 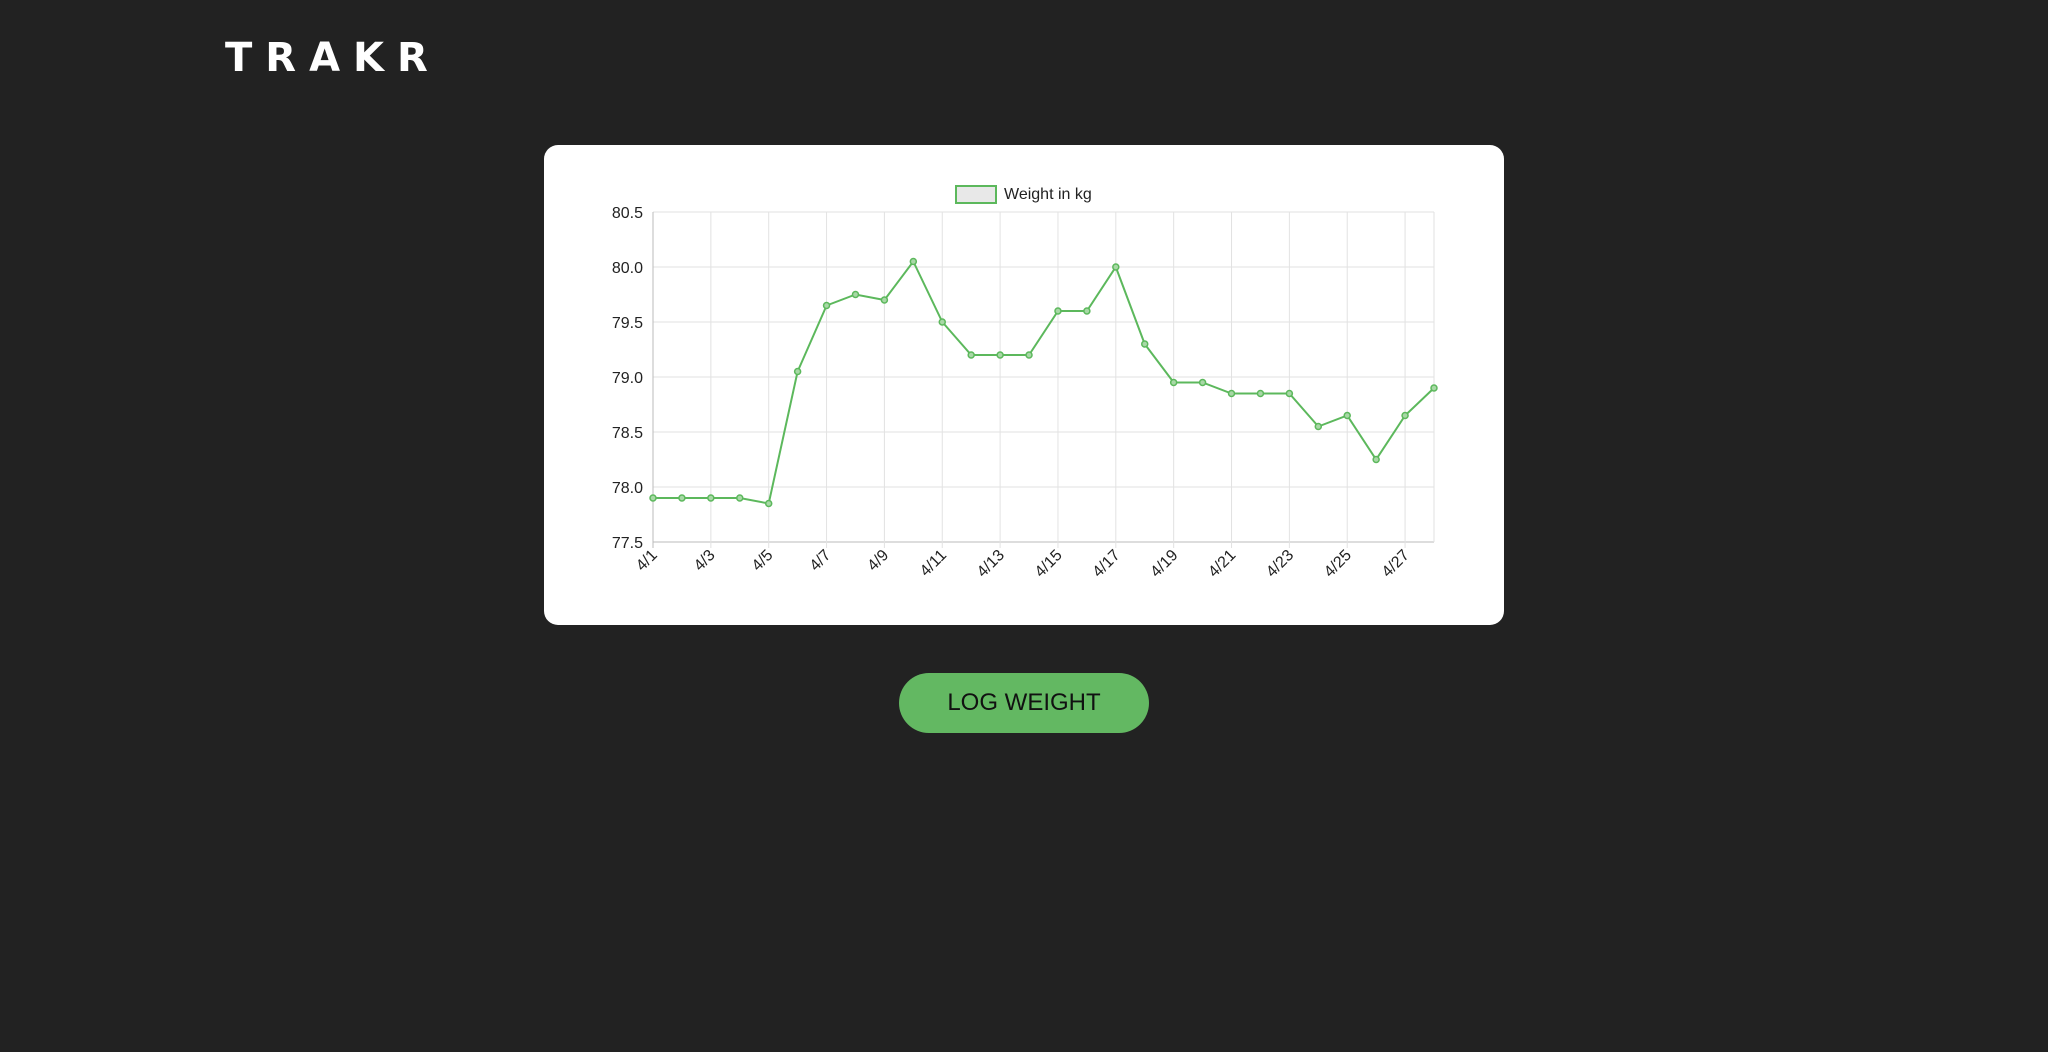 What do you see at coordinates (933, 563) in the screenshot?
I see `x-tick-label: 4/11` at bounding box center [933, 563].